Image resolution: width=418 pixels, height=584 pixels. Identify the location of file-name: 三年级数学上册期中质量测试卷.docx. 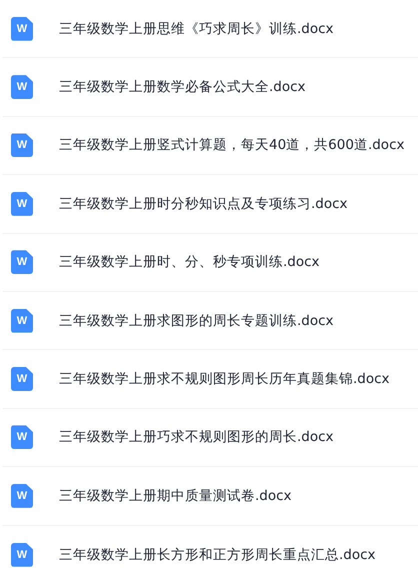
(175, 495).